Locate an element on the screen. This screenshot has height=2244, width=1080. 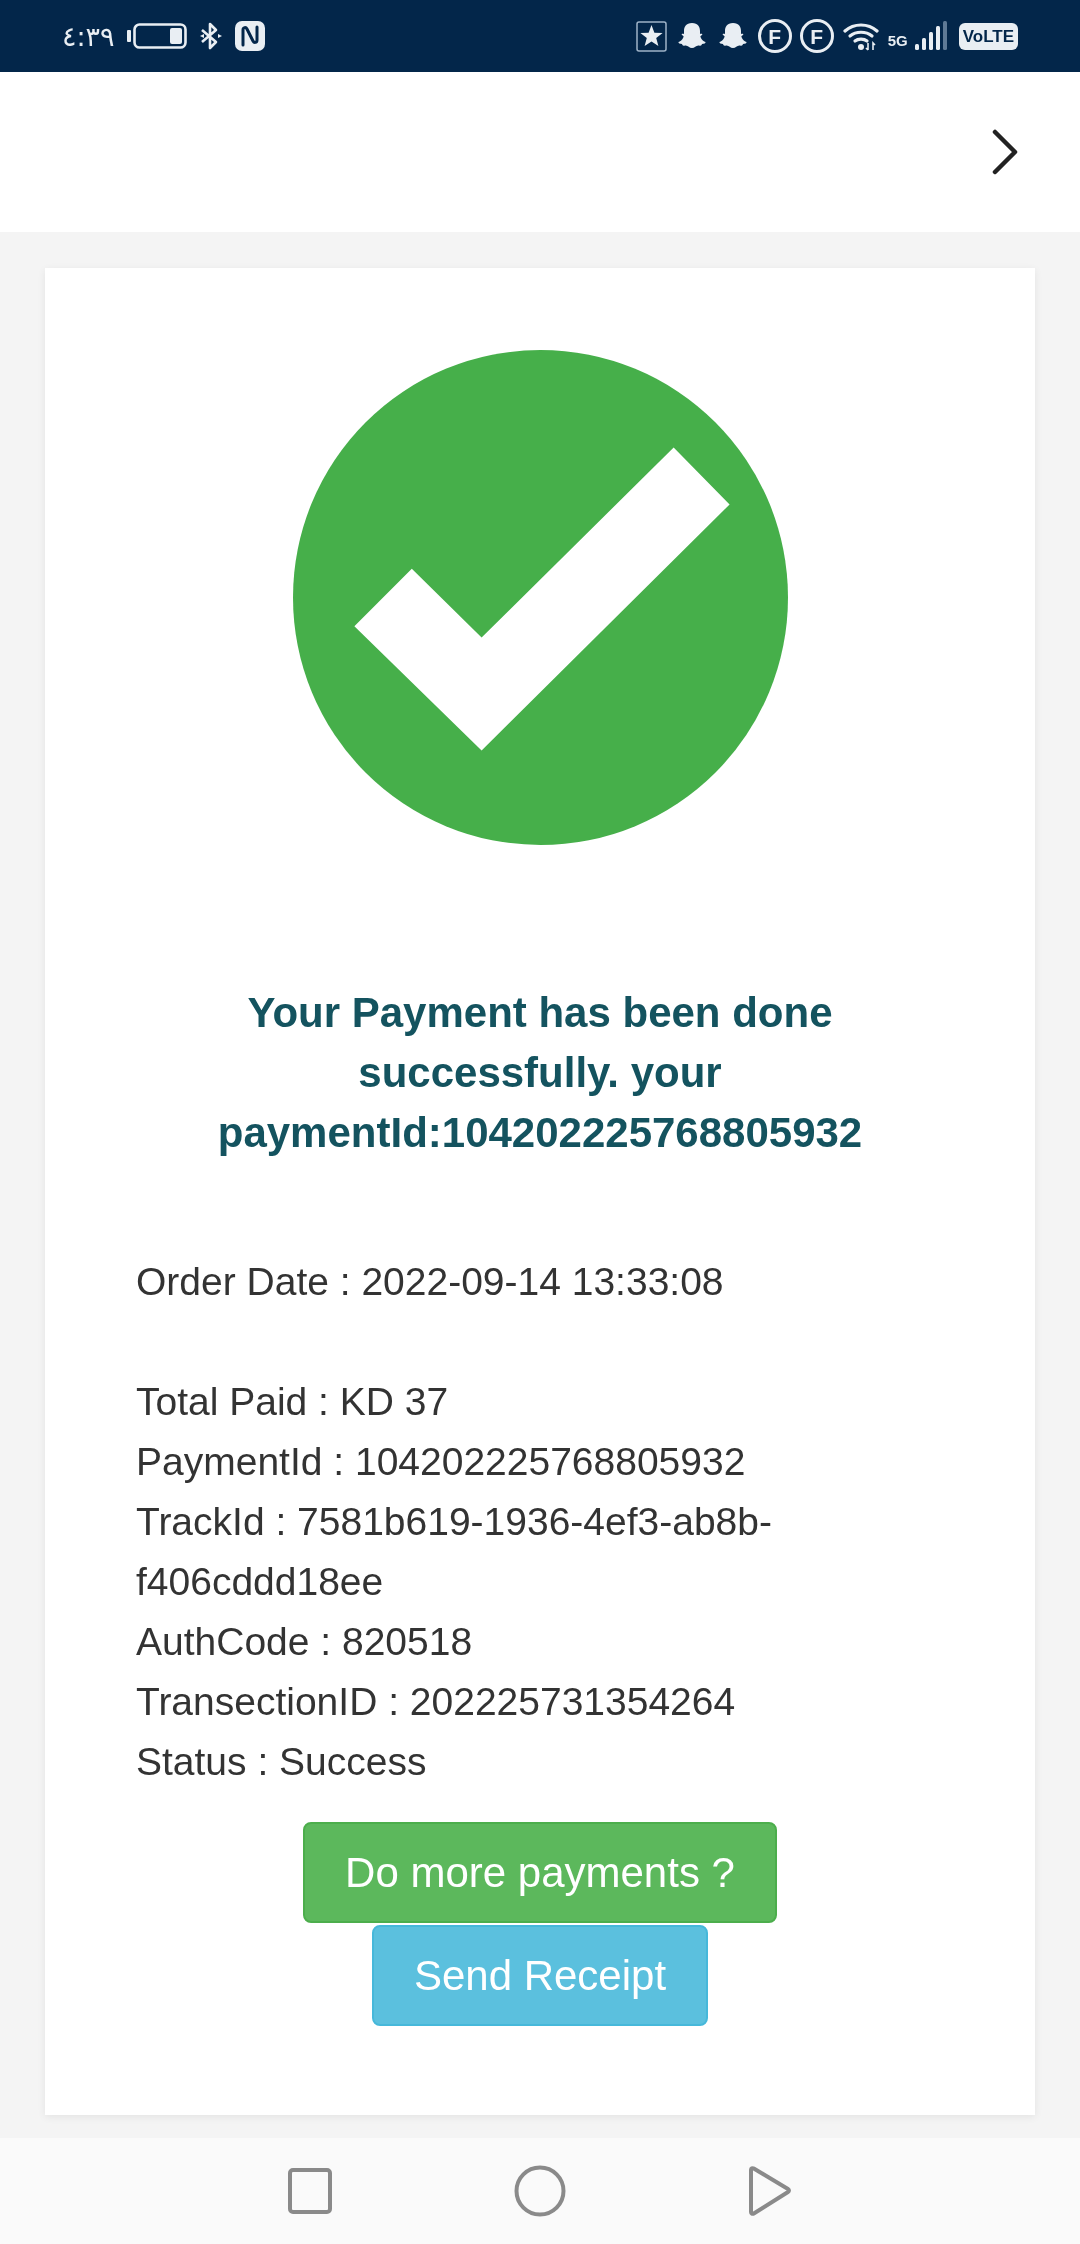
wifi-icon is located at coordinates (860, 36).